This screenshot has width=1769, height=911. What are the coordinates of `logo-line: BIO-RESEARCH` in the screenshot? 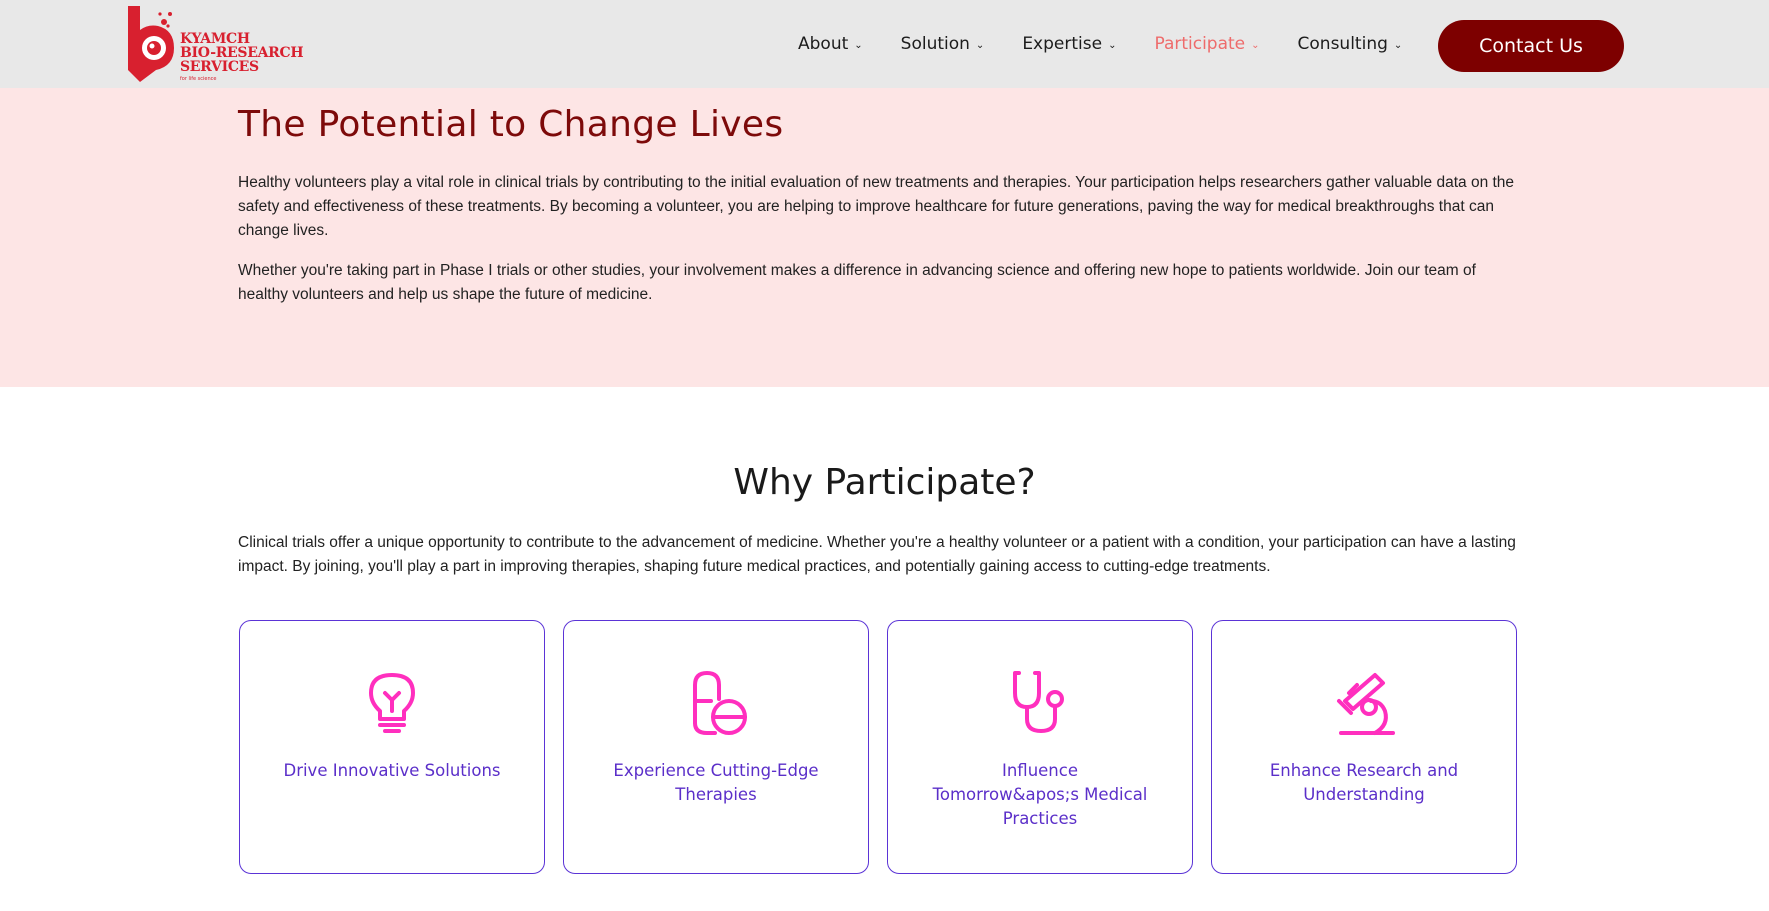 It's located at (242, 53).